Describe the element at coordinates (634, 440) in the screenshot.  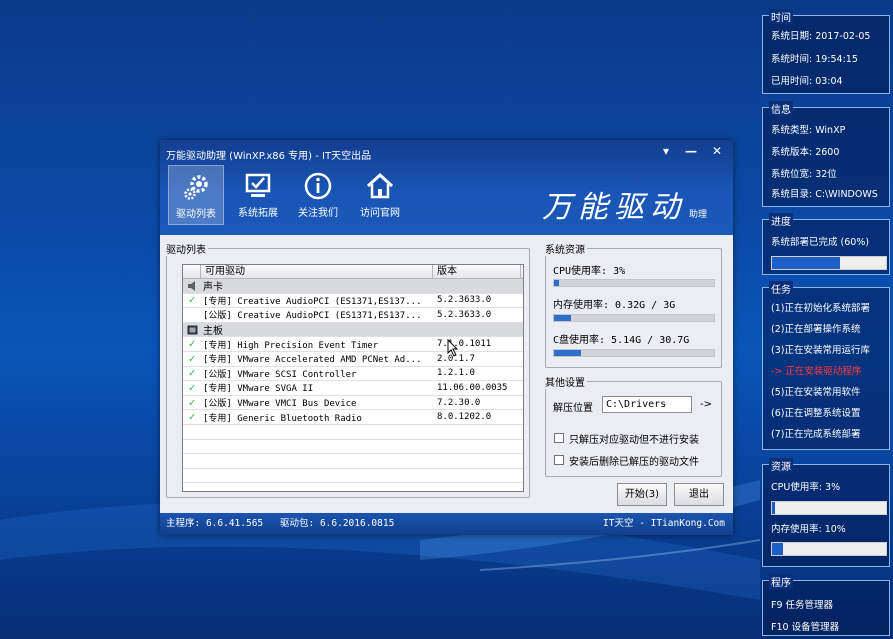
I see `extract-only-label: 只解压对应驱动但不进行安装` at that location.